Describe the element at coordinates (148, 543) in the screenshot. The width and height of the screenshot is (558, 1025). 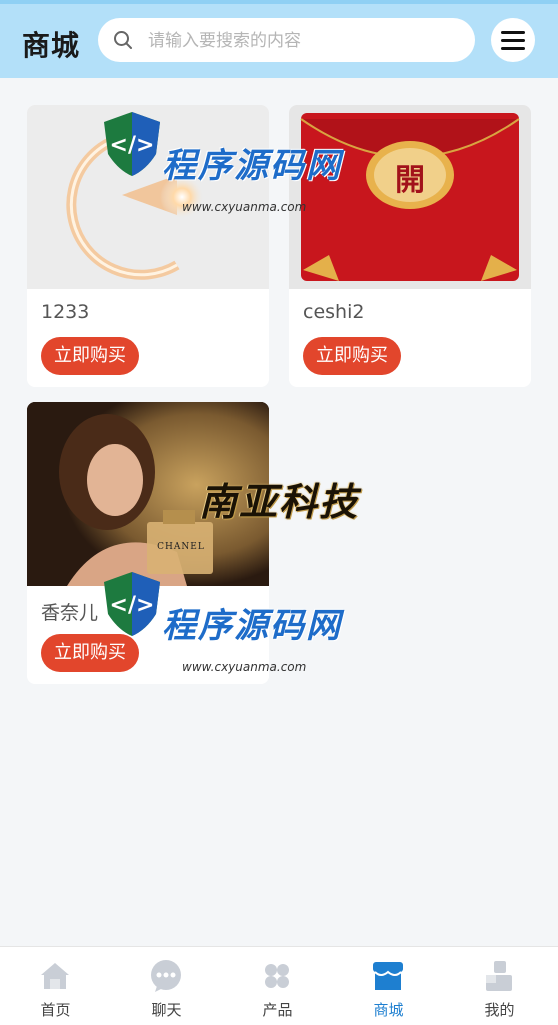
I see `product-card: CHANEL 香奈儿 立即购买` at that location.